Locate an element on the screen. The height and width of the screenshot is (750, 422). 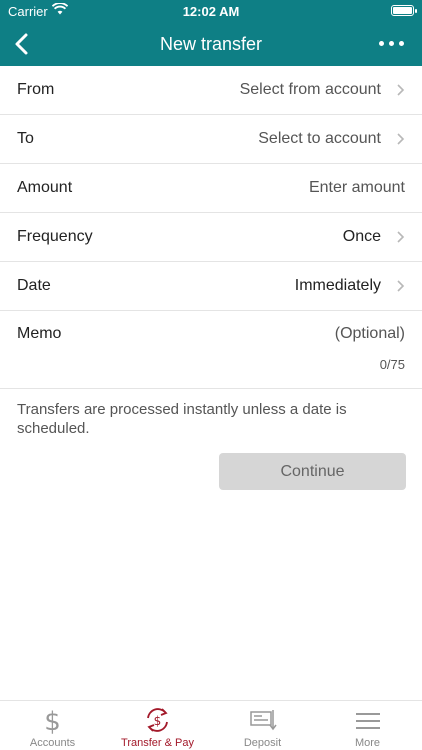
tab-more: More is located at coordinates (367, 725).